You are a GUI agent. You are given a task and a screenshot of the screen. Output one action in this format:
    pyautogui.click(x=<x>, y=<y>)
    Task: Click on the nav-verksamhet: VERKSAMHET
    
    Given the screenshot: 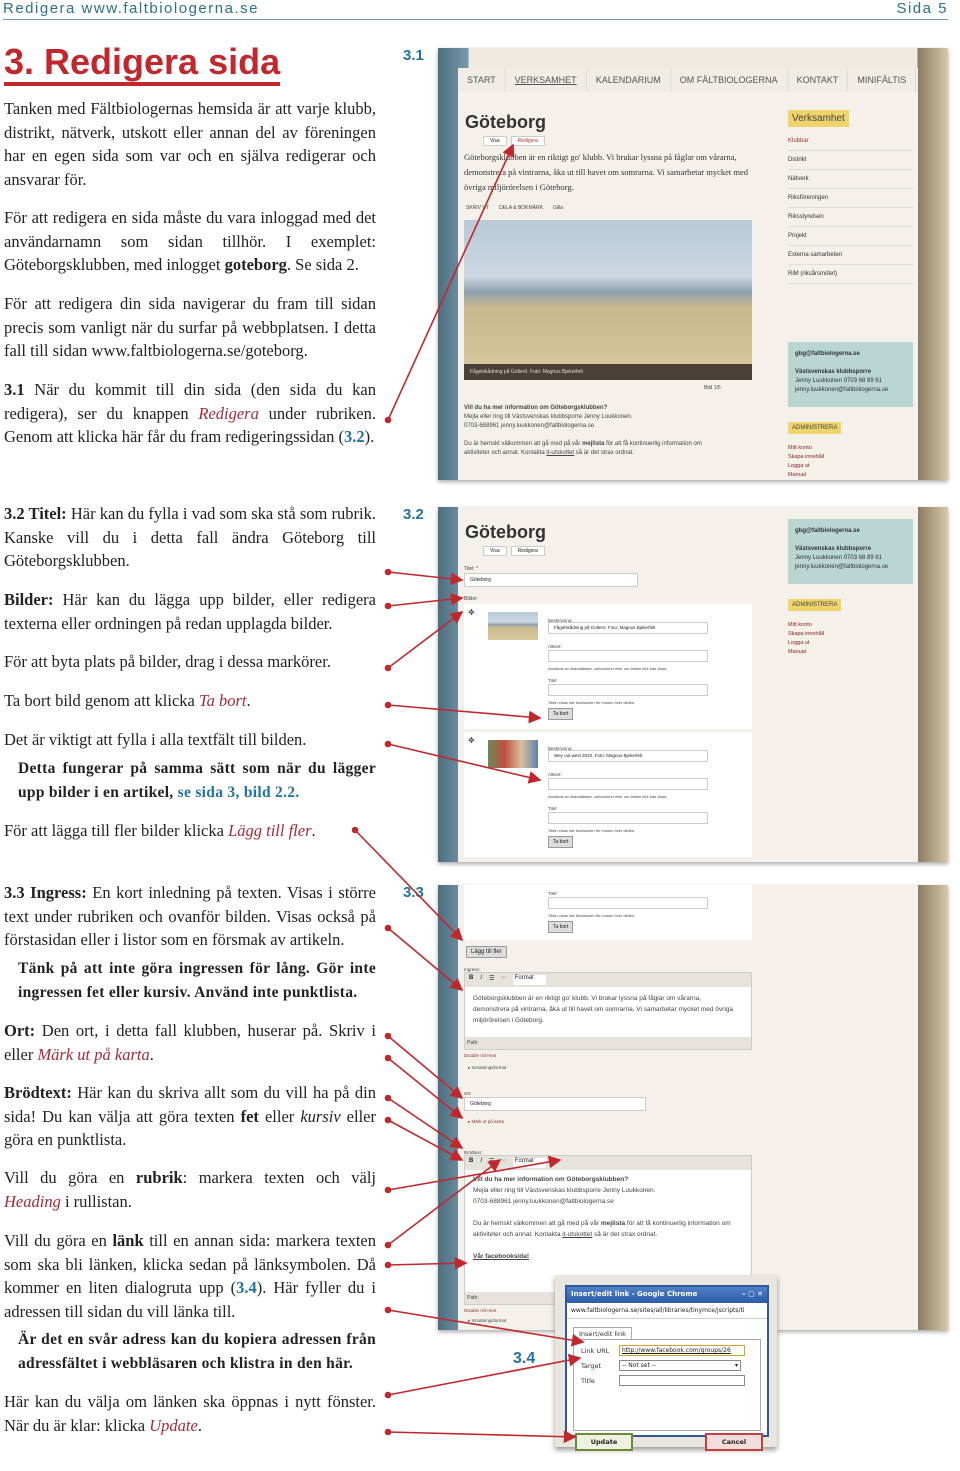 What is the action you would take?
    pyautogui.click(x=546, y=80)
    